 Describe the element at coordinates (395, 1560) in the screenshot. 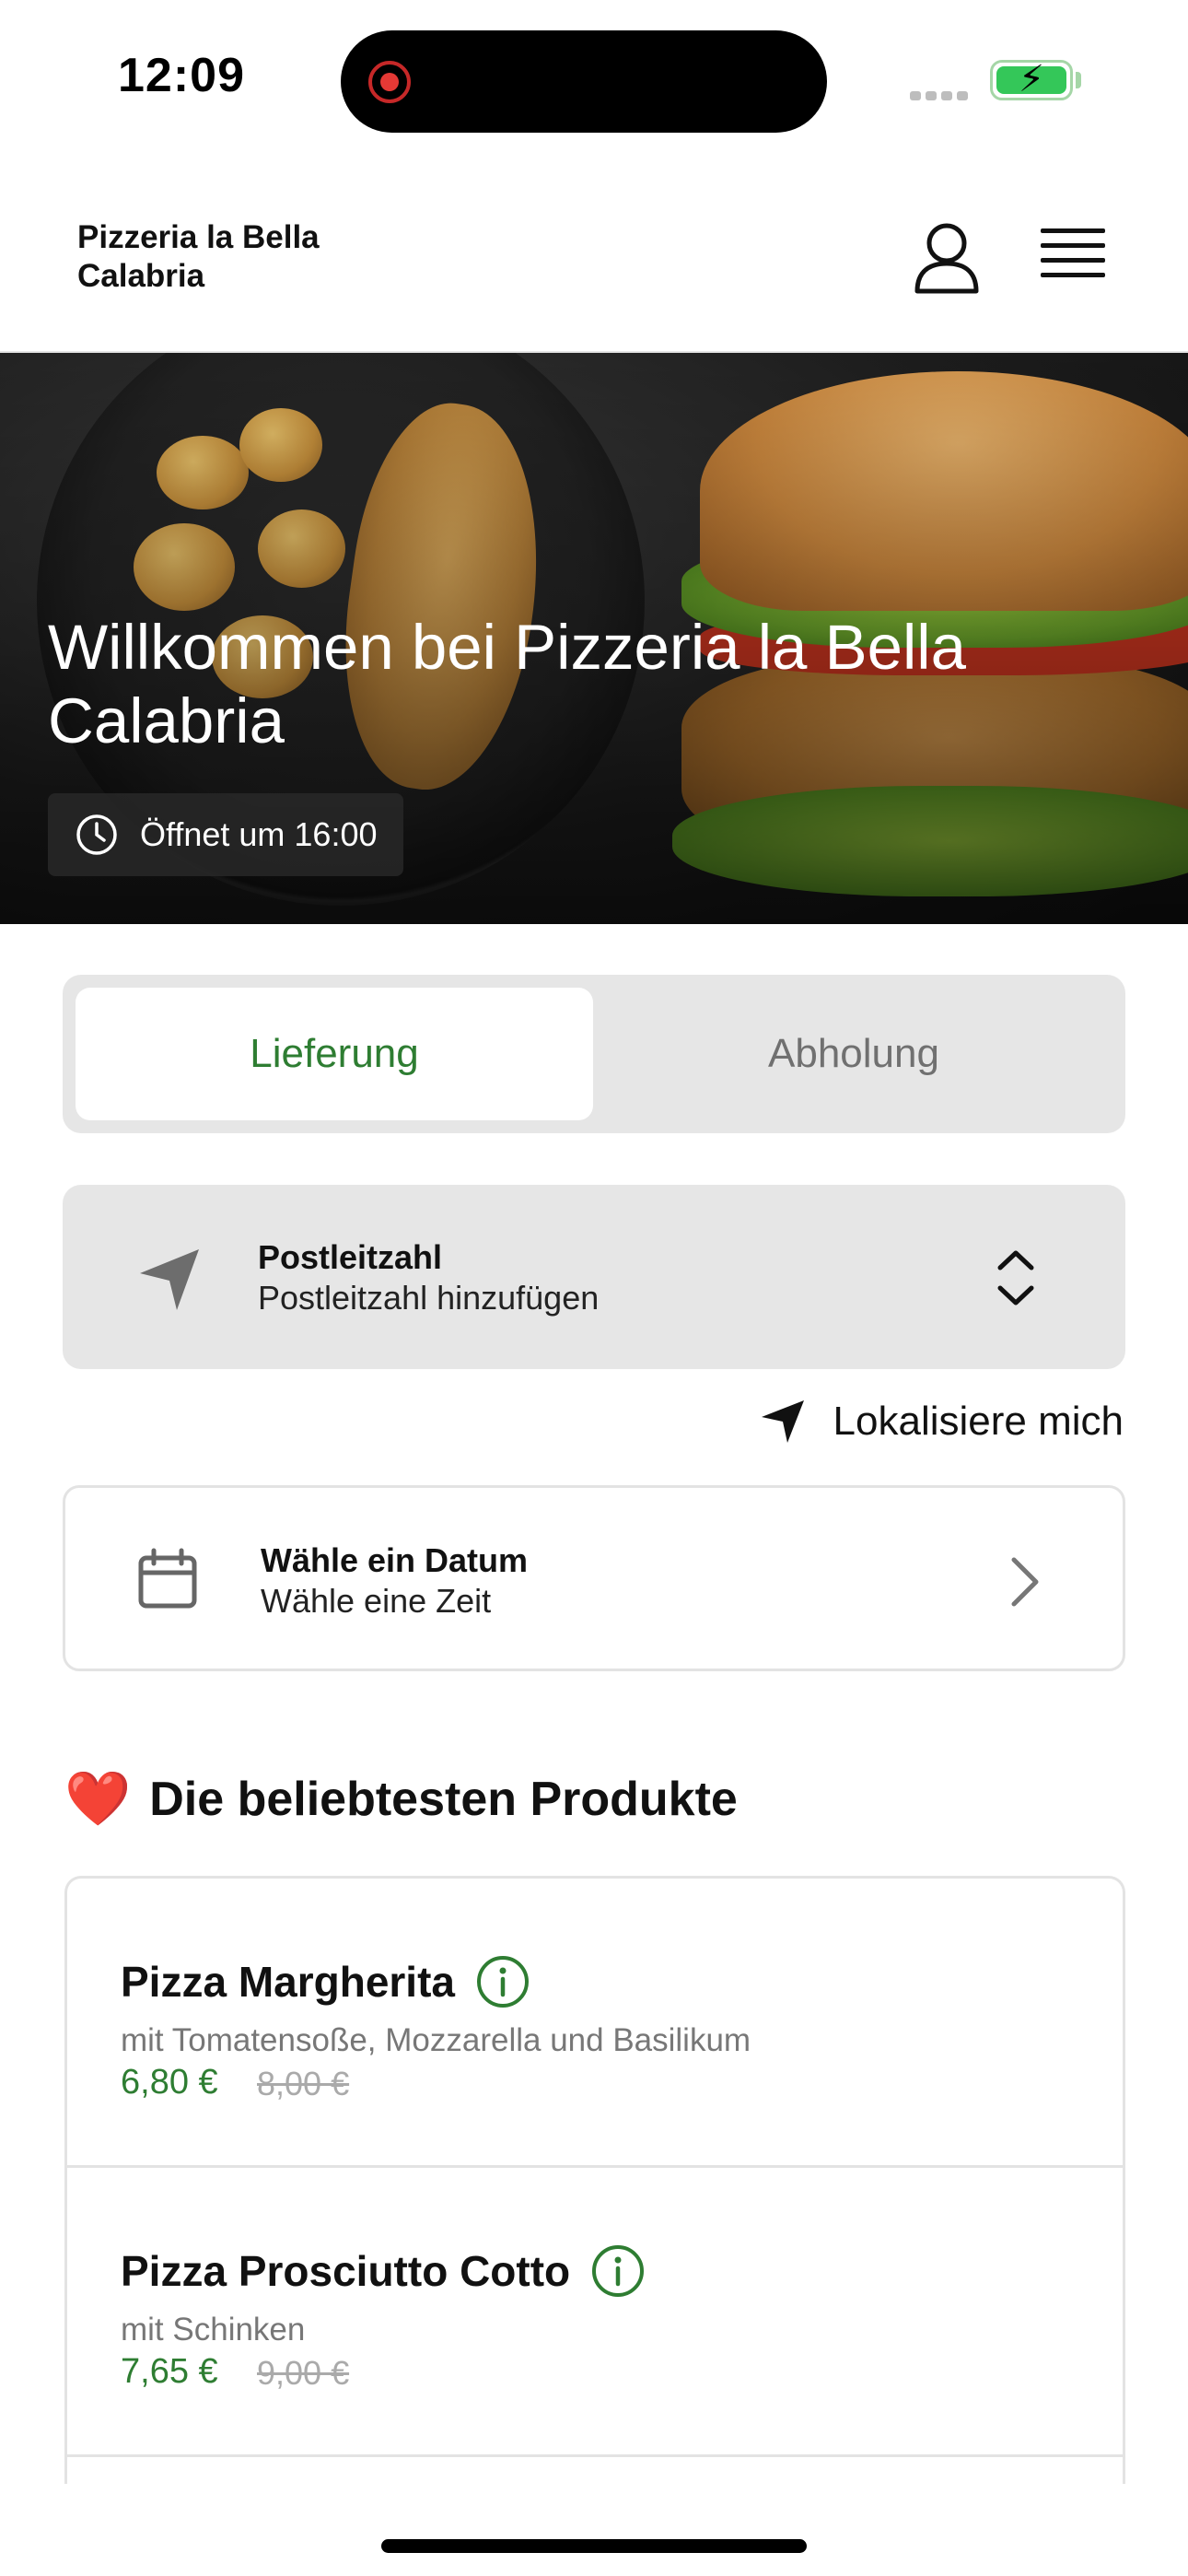

I see `date-label: Wähle ein Datum` at that location.